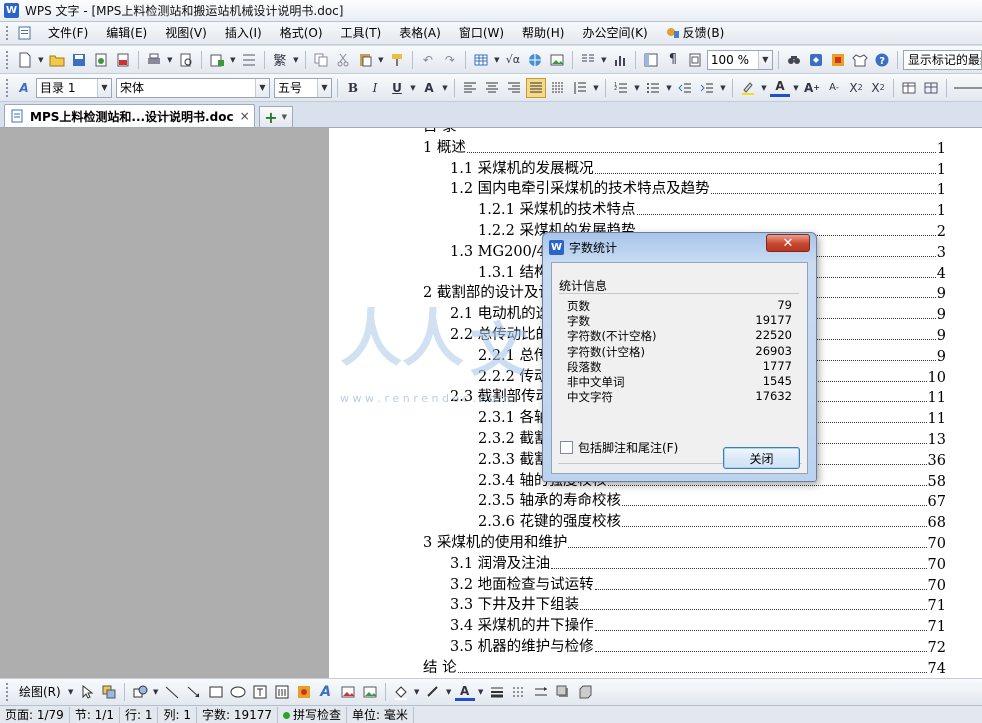 The height and width of the screenshot is (723, 982). Describe the element at coordinates (193, 87) in the screenshot. I see `font-select: 宋体 ▼` at that location.